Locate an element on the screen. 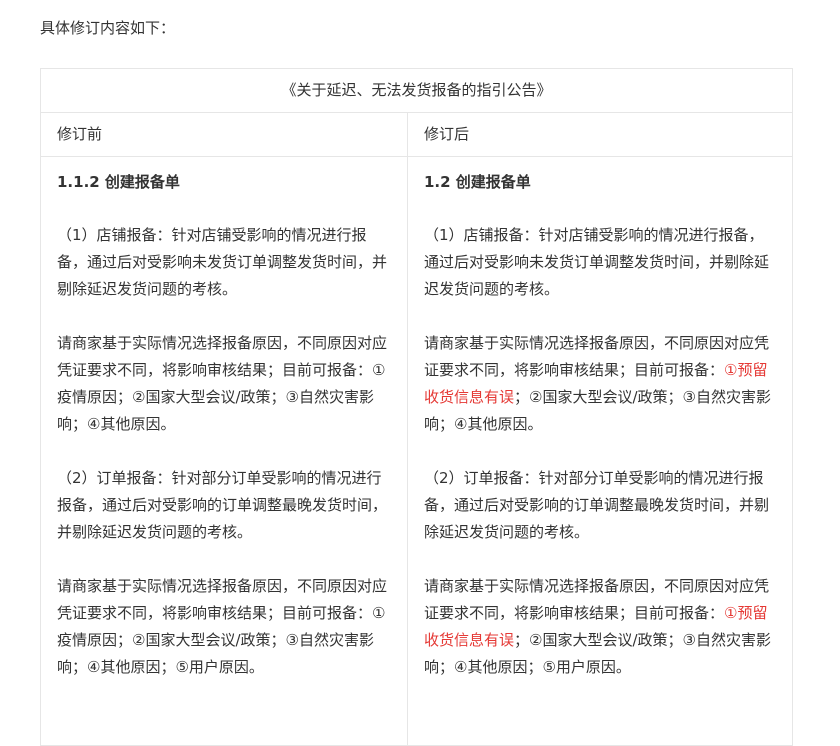 The image size is (840, 746). column-header-after: 修订后 is located at coordinates (600, 134).